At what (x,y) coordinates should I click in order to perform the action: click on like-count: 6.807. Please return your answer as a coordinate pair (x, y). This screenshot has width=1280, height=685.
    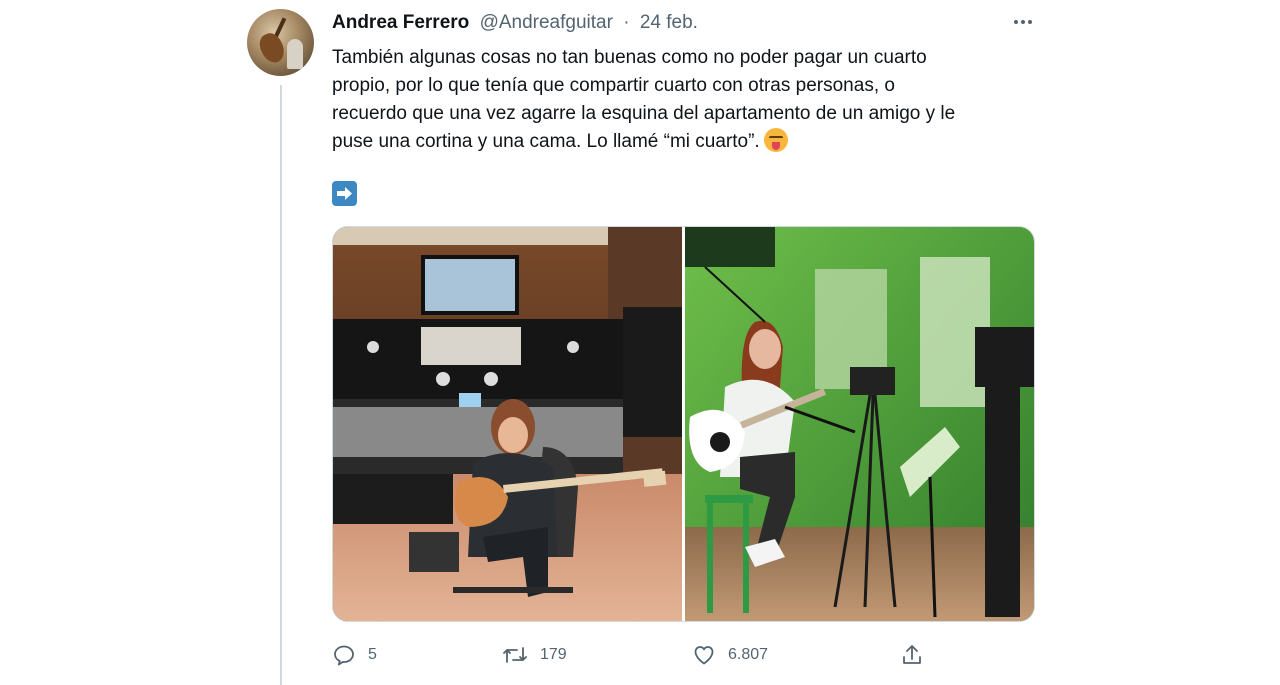
    Looking at the image, I should click on (748, 654).